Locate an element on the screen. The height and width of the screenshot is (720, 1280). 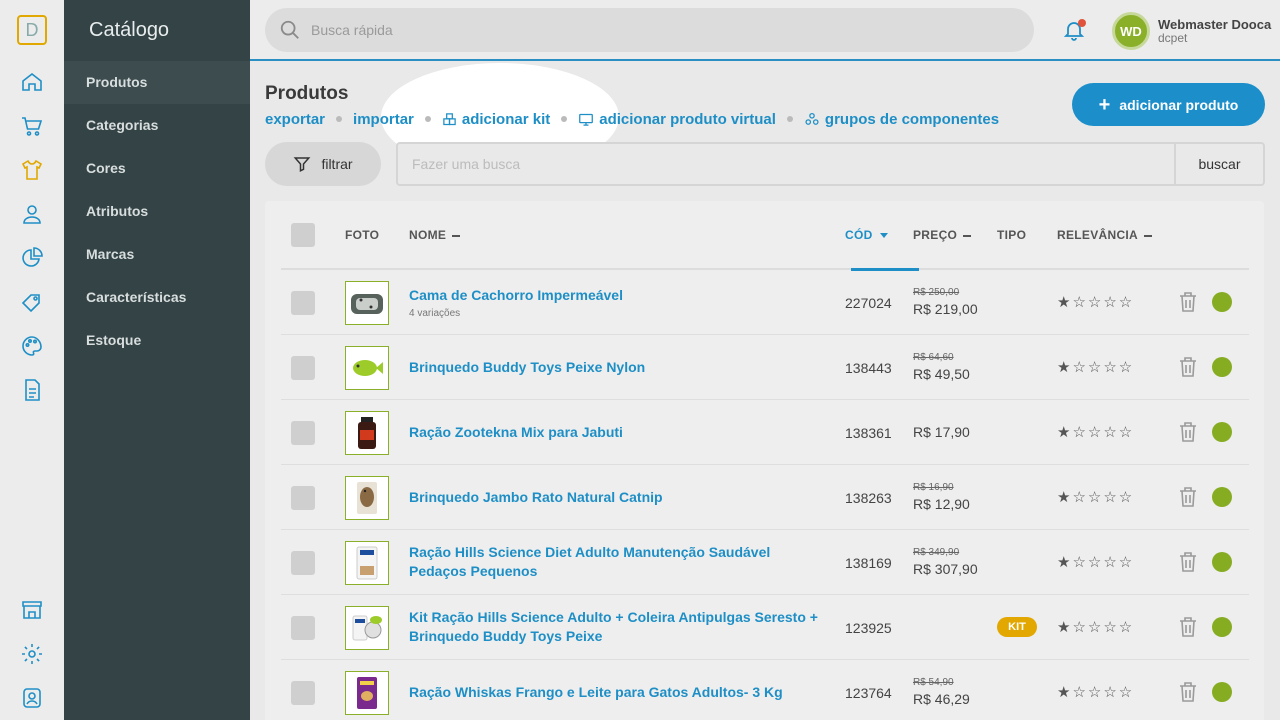
customer-icon is located at coordinates (32, 214).